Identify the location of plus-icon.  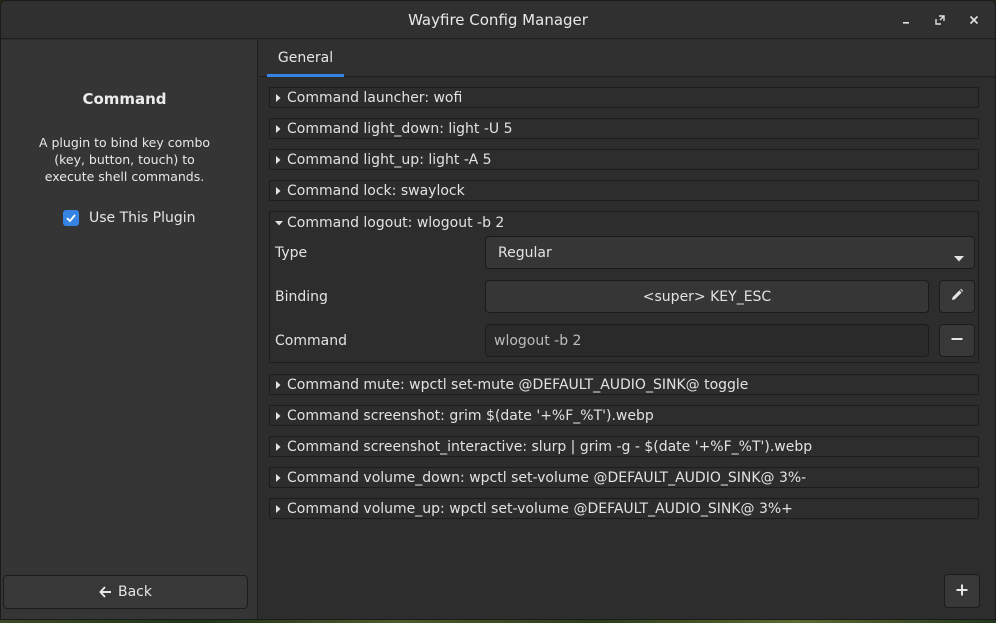
(962, 591).